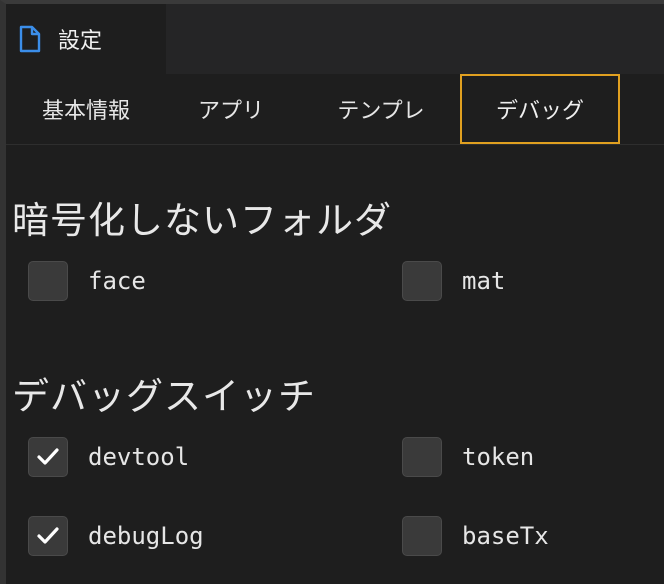 Image resolution: width=664 pixels, height=584 pixels. I want to click on checkbox-row-devtool: devtool, so click(108, 457).